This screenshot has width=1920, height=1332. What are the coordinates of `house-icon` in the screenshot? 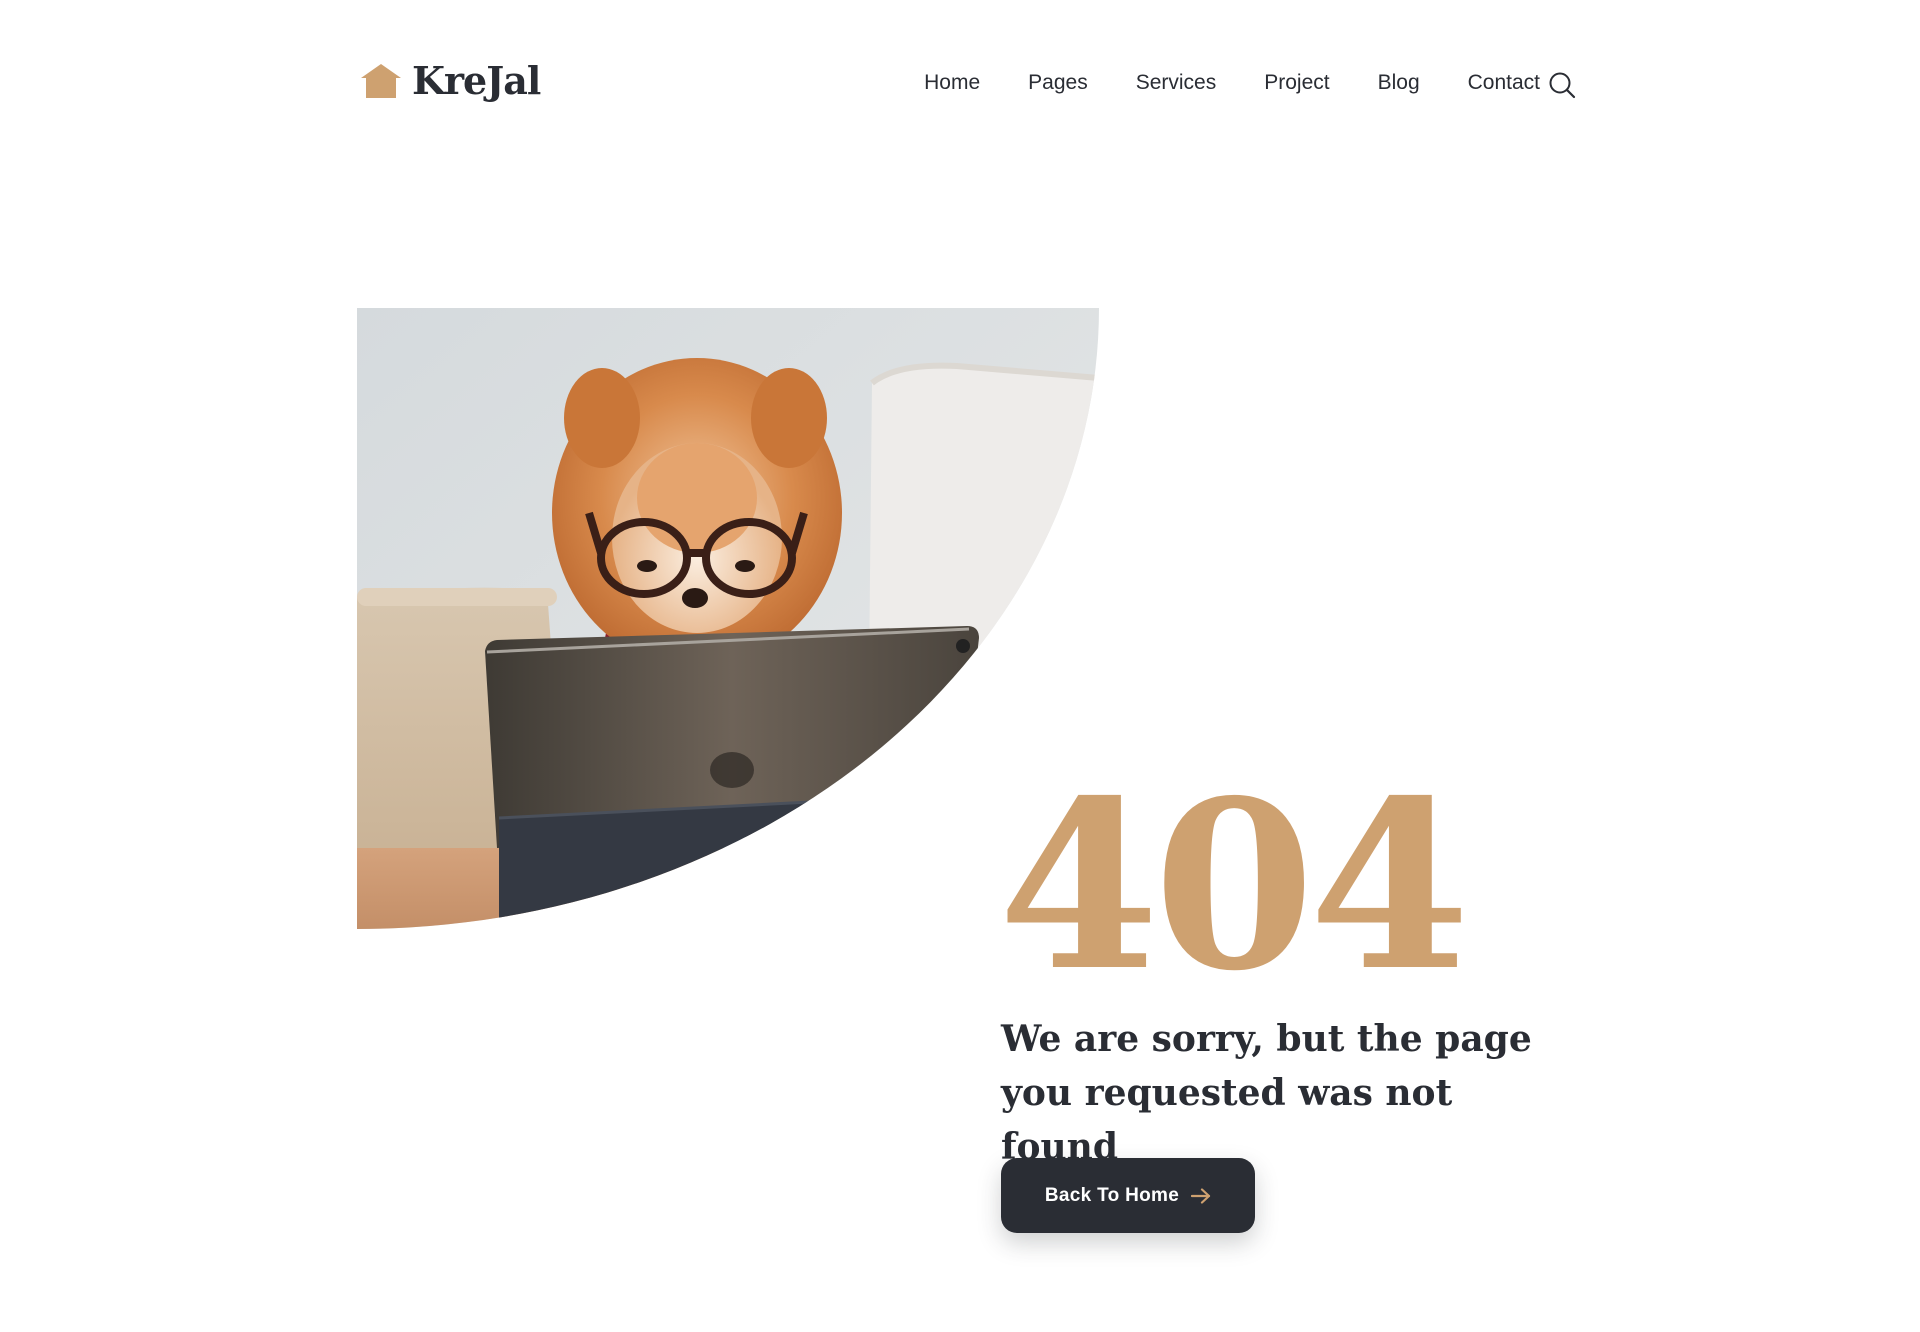 It's located at (381, 81).